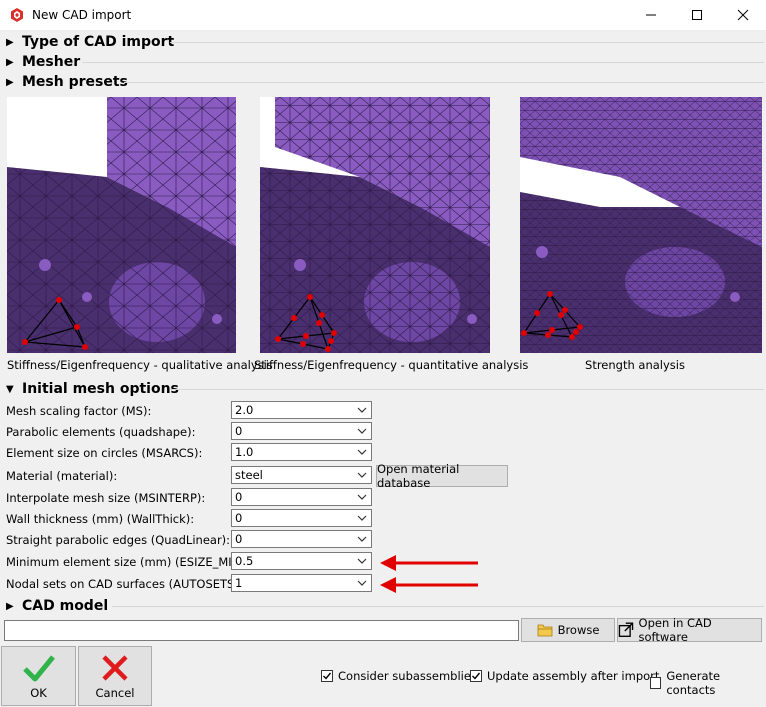 This screenshot has height=707, width=766. Describe the element at coordinates (383, 15) in the screenshot. I see `title-bar: New CAD import` at that location.